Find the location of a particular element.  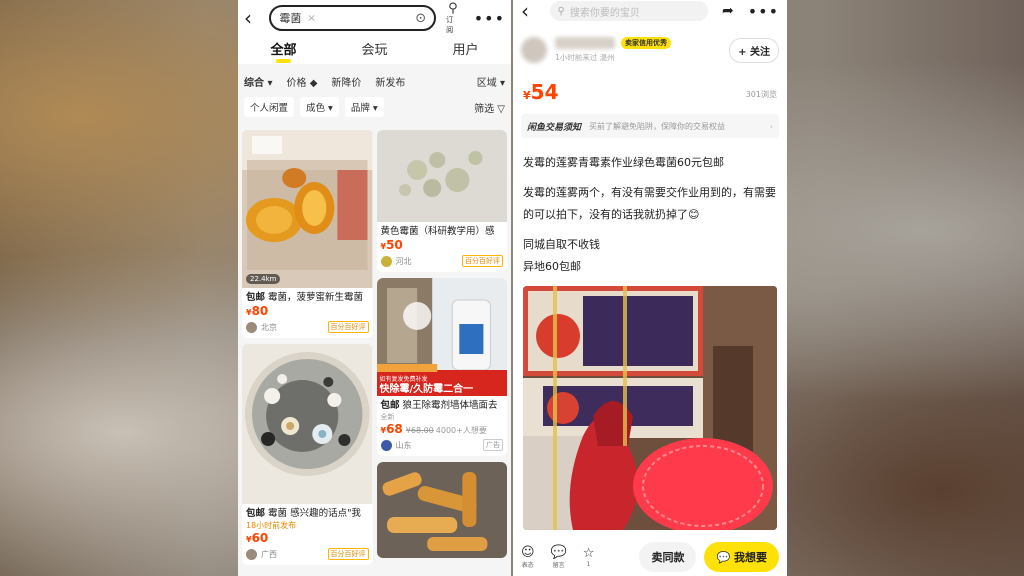

filter-button: 筛选 ▽ is located at coordinates (489, 107).